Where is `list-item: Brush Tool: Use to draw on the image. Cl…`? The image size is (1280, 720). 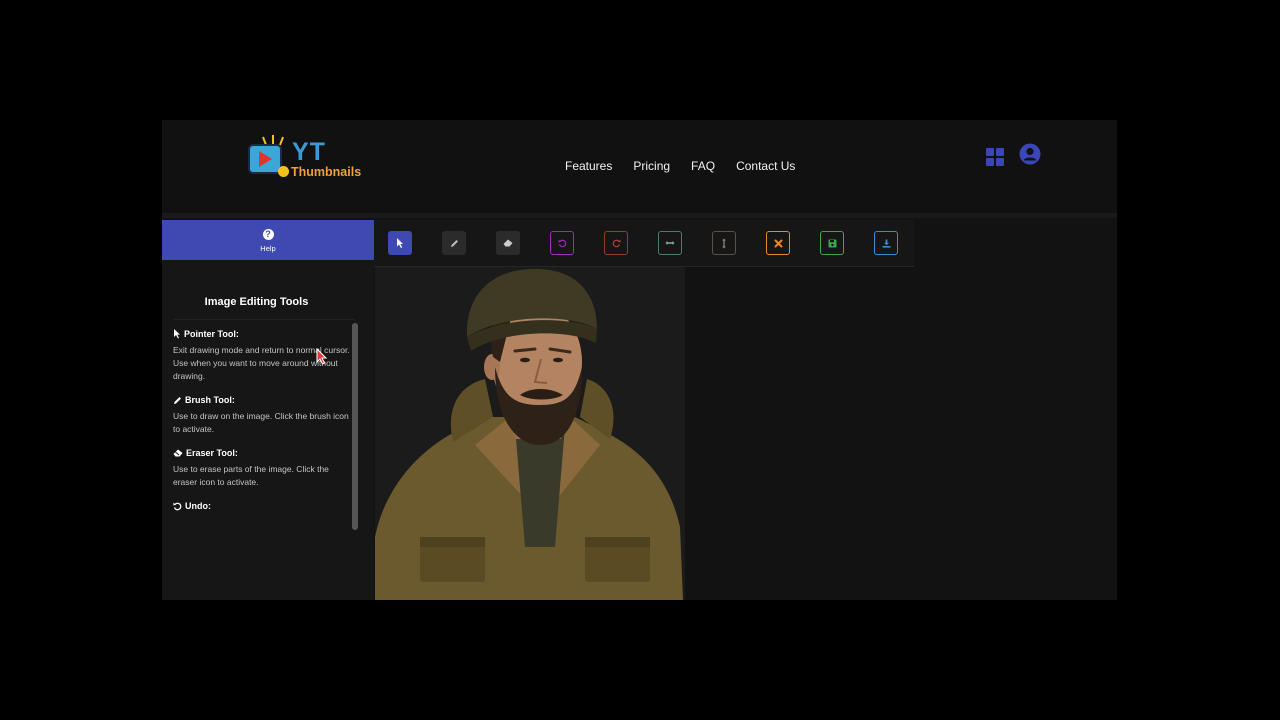
list-item: Brush Tool: Use to draw on the image. Cl… is located at coordinates (262, 415).